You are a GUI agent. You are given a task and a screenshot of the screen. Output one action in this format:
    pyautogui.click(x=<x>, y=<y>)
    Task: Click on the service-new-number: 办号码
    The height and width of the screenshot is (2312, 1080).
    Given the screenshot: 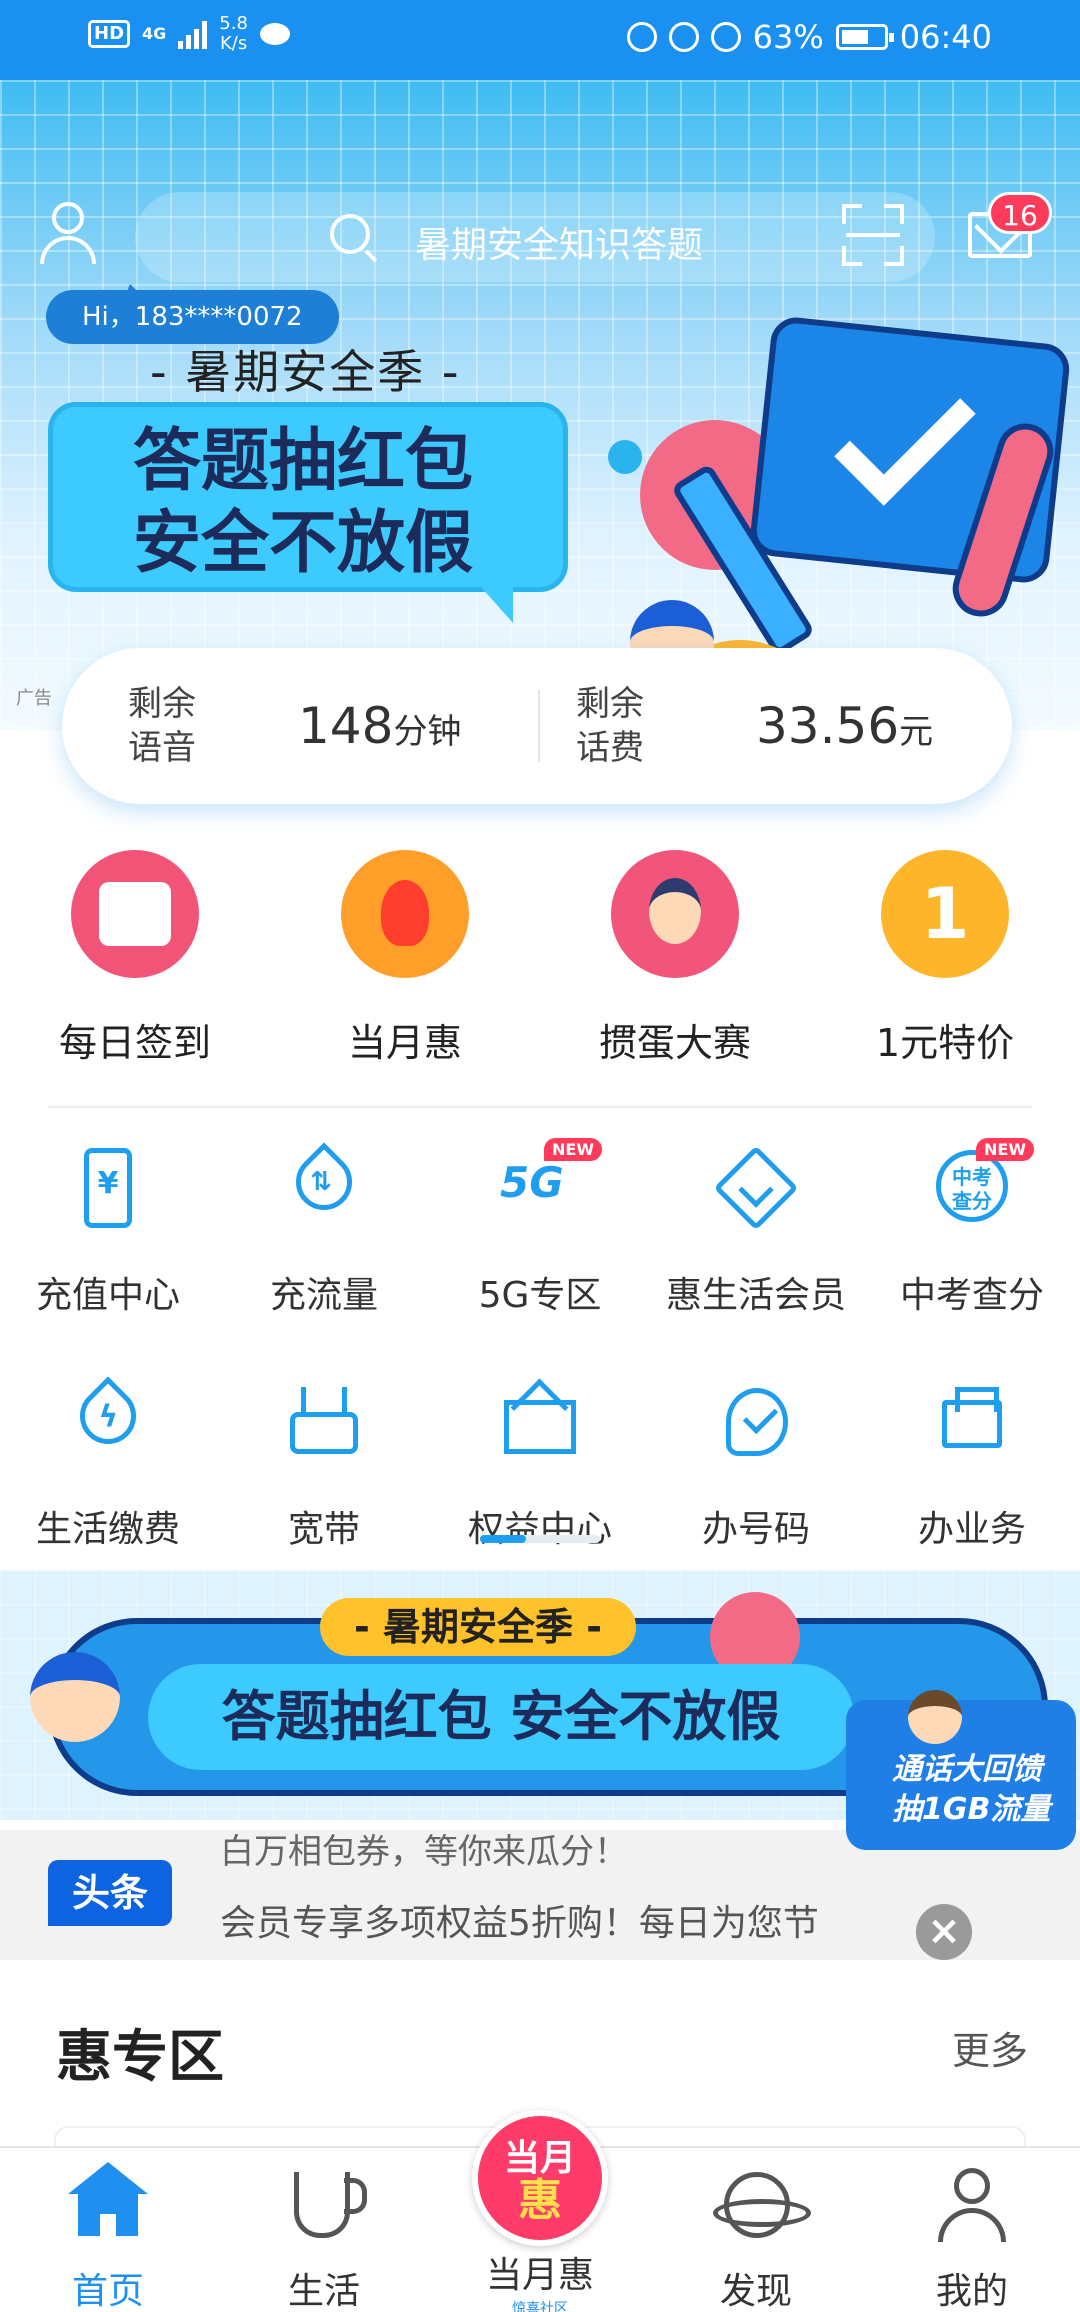 What is the action you would take?
    pyautogui.click(x=756, y=1467)
    